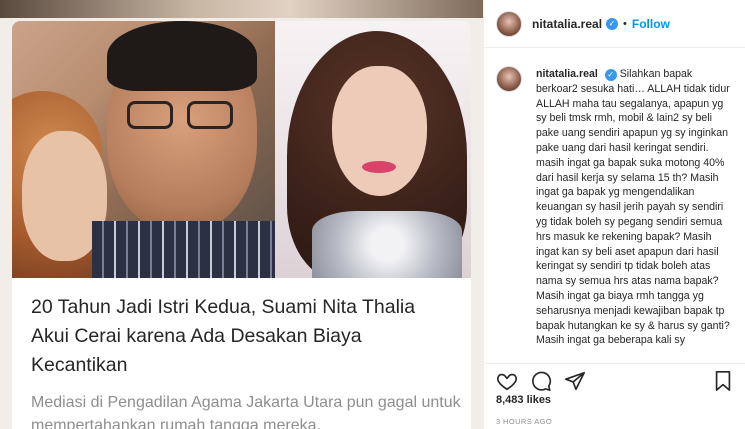 This screenshot has width=745, height=429. What do you see at coordinates (507, 381) in the screenshot?
I see `heart-icon` at bounding box center [507, 381].